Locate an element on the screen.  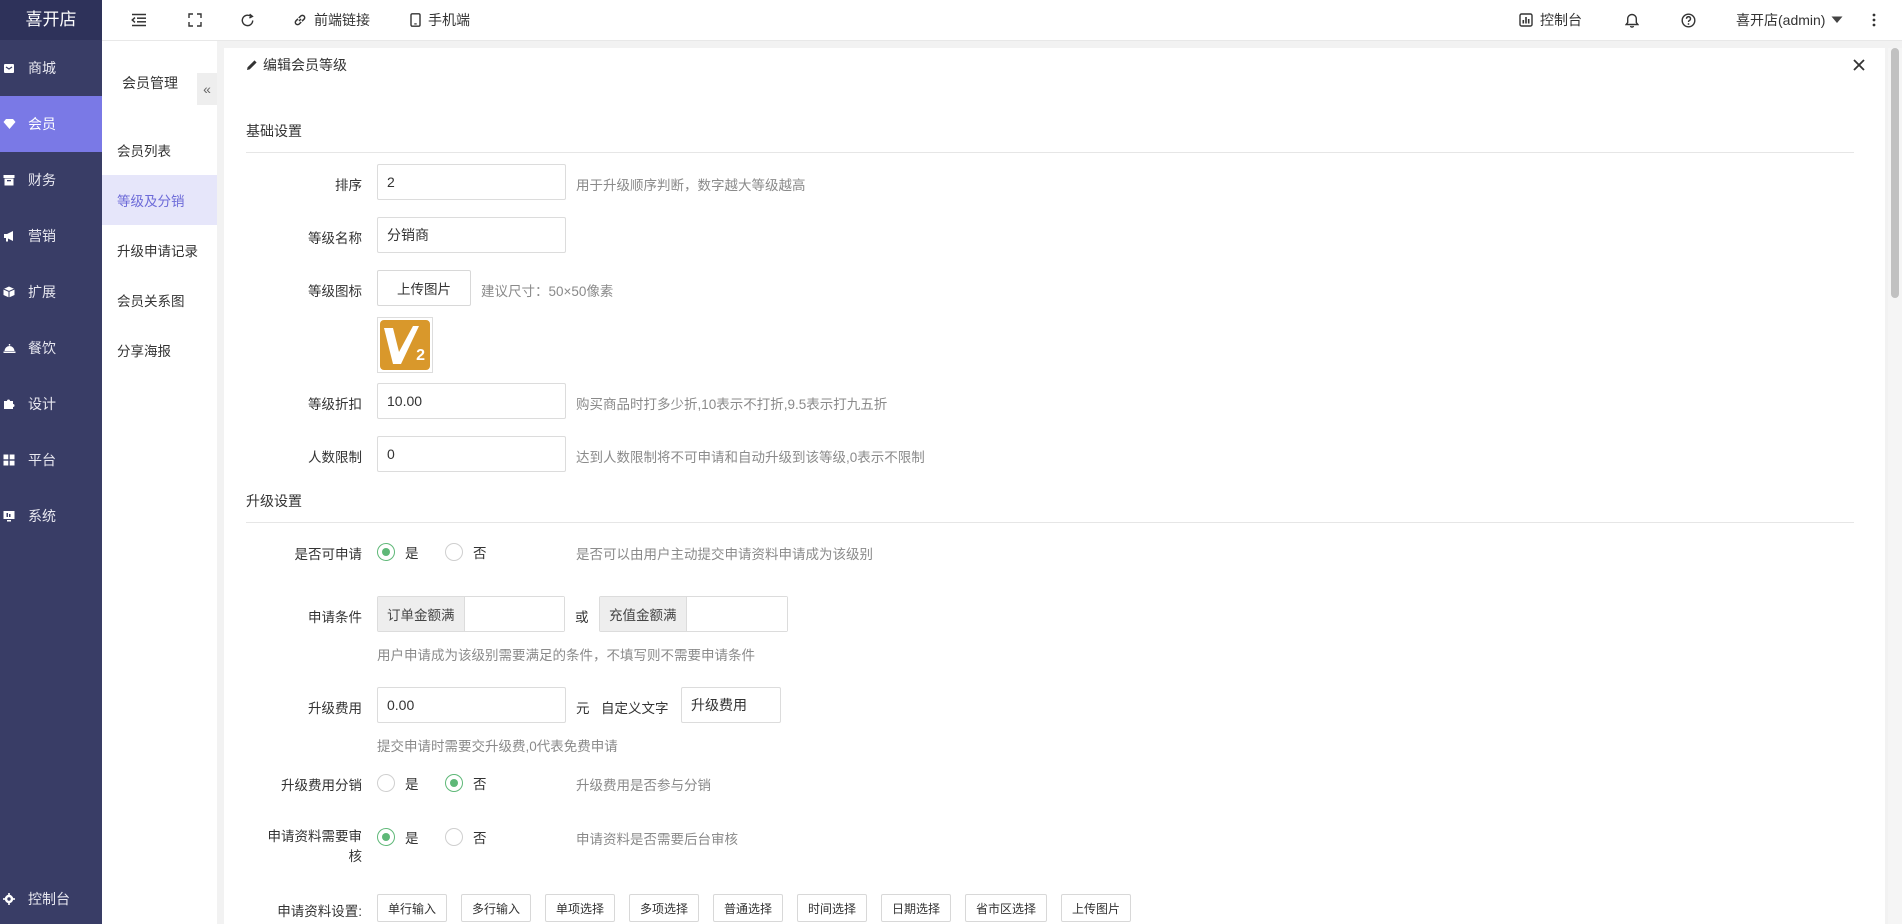
pencil-icon is located at coordinates (252, 65).